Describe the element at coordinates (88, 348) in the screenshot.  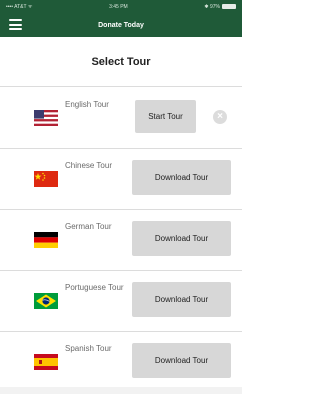
I see `tour-name: Spanish Tour` at that location.